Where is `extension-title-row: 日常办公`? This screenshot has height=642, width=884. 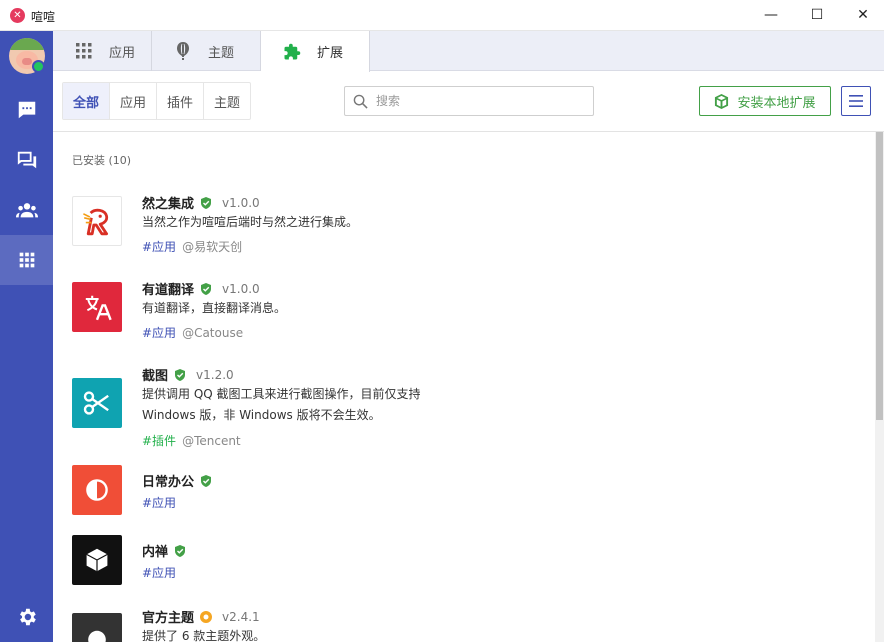 extension-title-row: 日常办公 is located at coordinates (177, 480).